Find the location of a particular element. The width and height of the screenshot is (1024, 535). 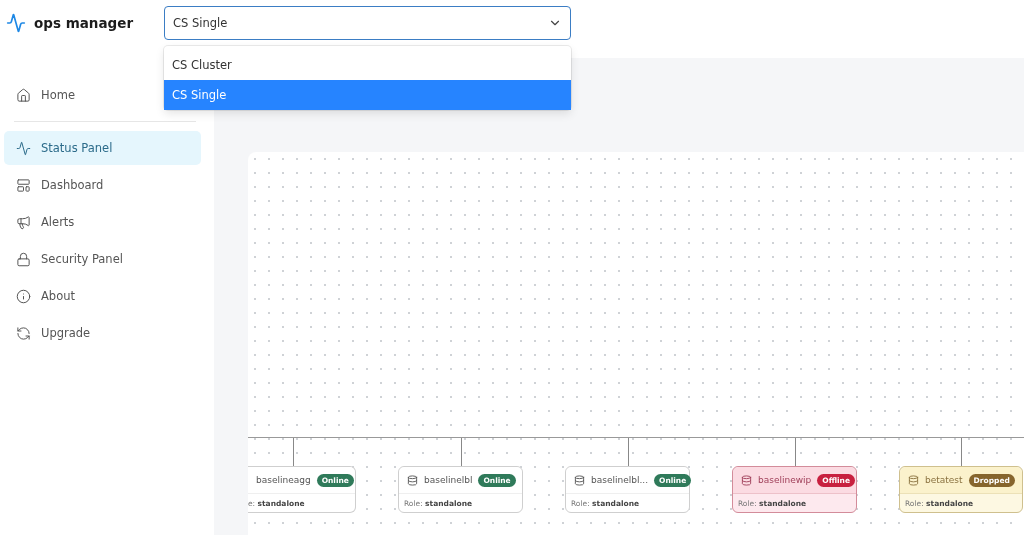

info-icon is located at coordinates (23, 296).